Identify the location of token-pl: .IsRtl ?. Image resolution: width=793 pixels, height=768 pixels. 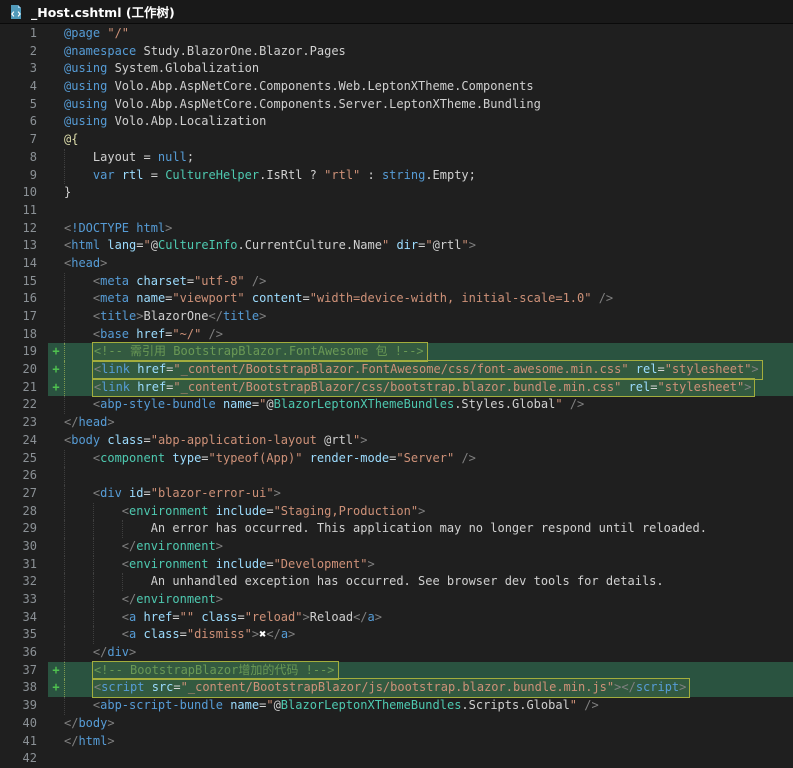
(292, 174).